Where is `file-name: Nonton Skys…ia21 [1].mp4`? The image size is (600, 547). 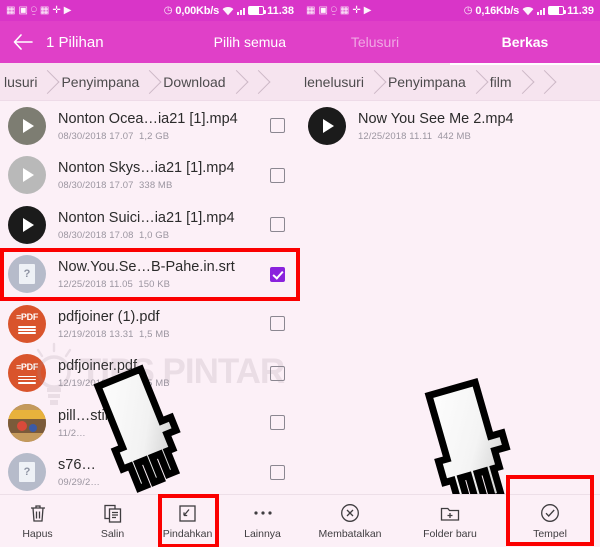
file-name: Nonton Skys…ia21 [1].mp4 is located at coordinates (146, 168).